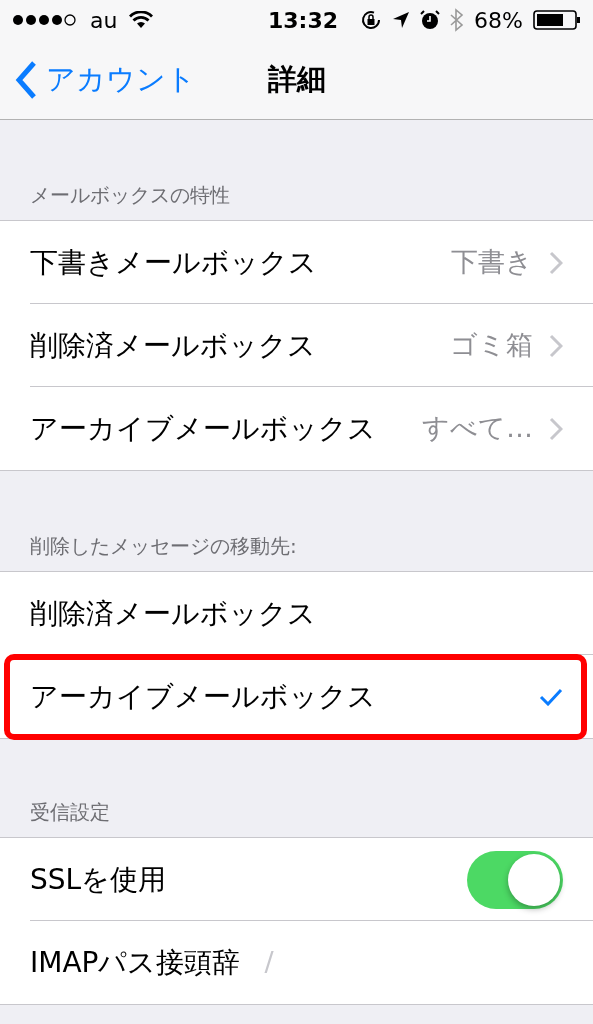  Describe the element at coordinates (491, 345) in the screenshot. I see `row-value: ゴミ箱` at that location.